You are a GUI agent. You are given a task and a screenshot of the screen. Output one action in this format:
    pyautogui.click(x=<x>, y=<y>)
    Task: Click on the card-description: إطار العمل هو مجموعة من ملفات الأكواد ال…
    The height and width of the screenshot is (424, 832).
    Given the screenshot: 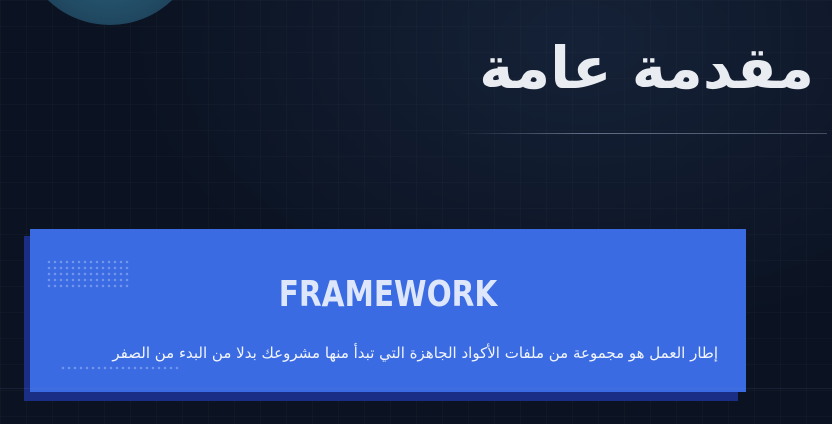 What is the action you would take?
    pyautogui.click(x=415, y=353)
    